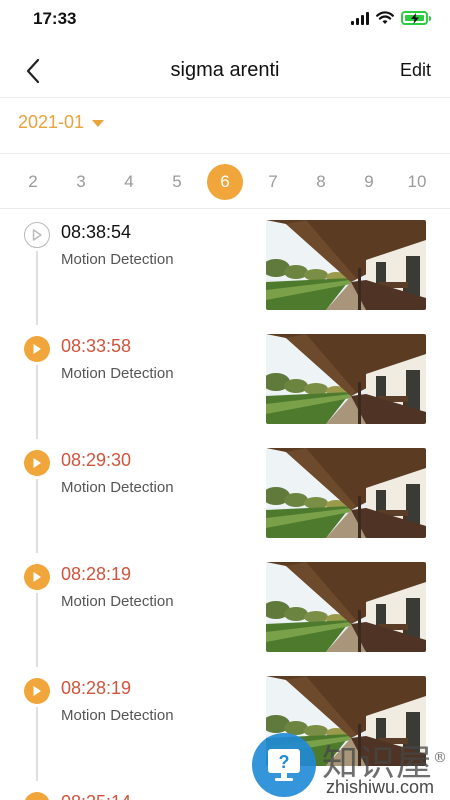 Image resolution: width=450 pixels, height=800 pixels. I want to click on caret-down-icon, so click(98, 123).